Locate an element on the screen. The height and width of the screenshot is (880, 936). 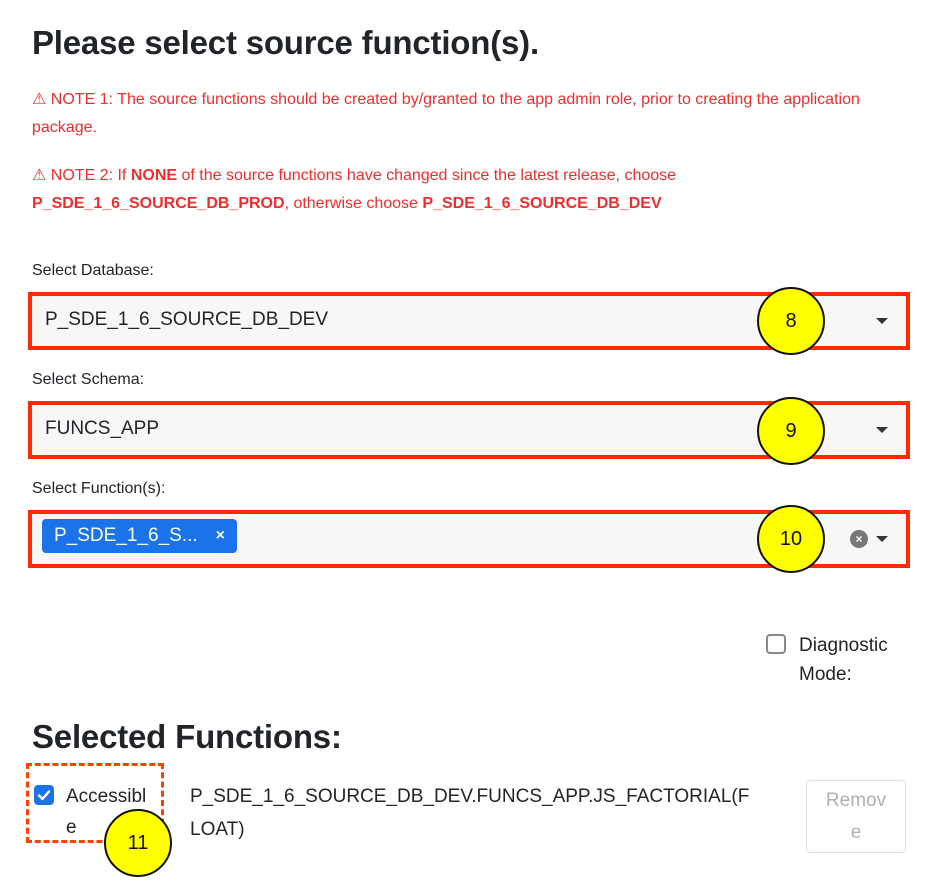
diagnostic-label-line2: Mode: is located at coordinates (825, 674).